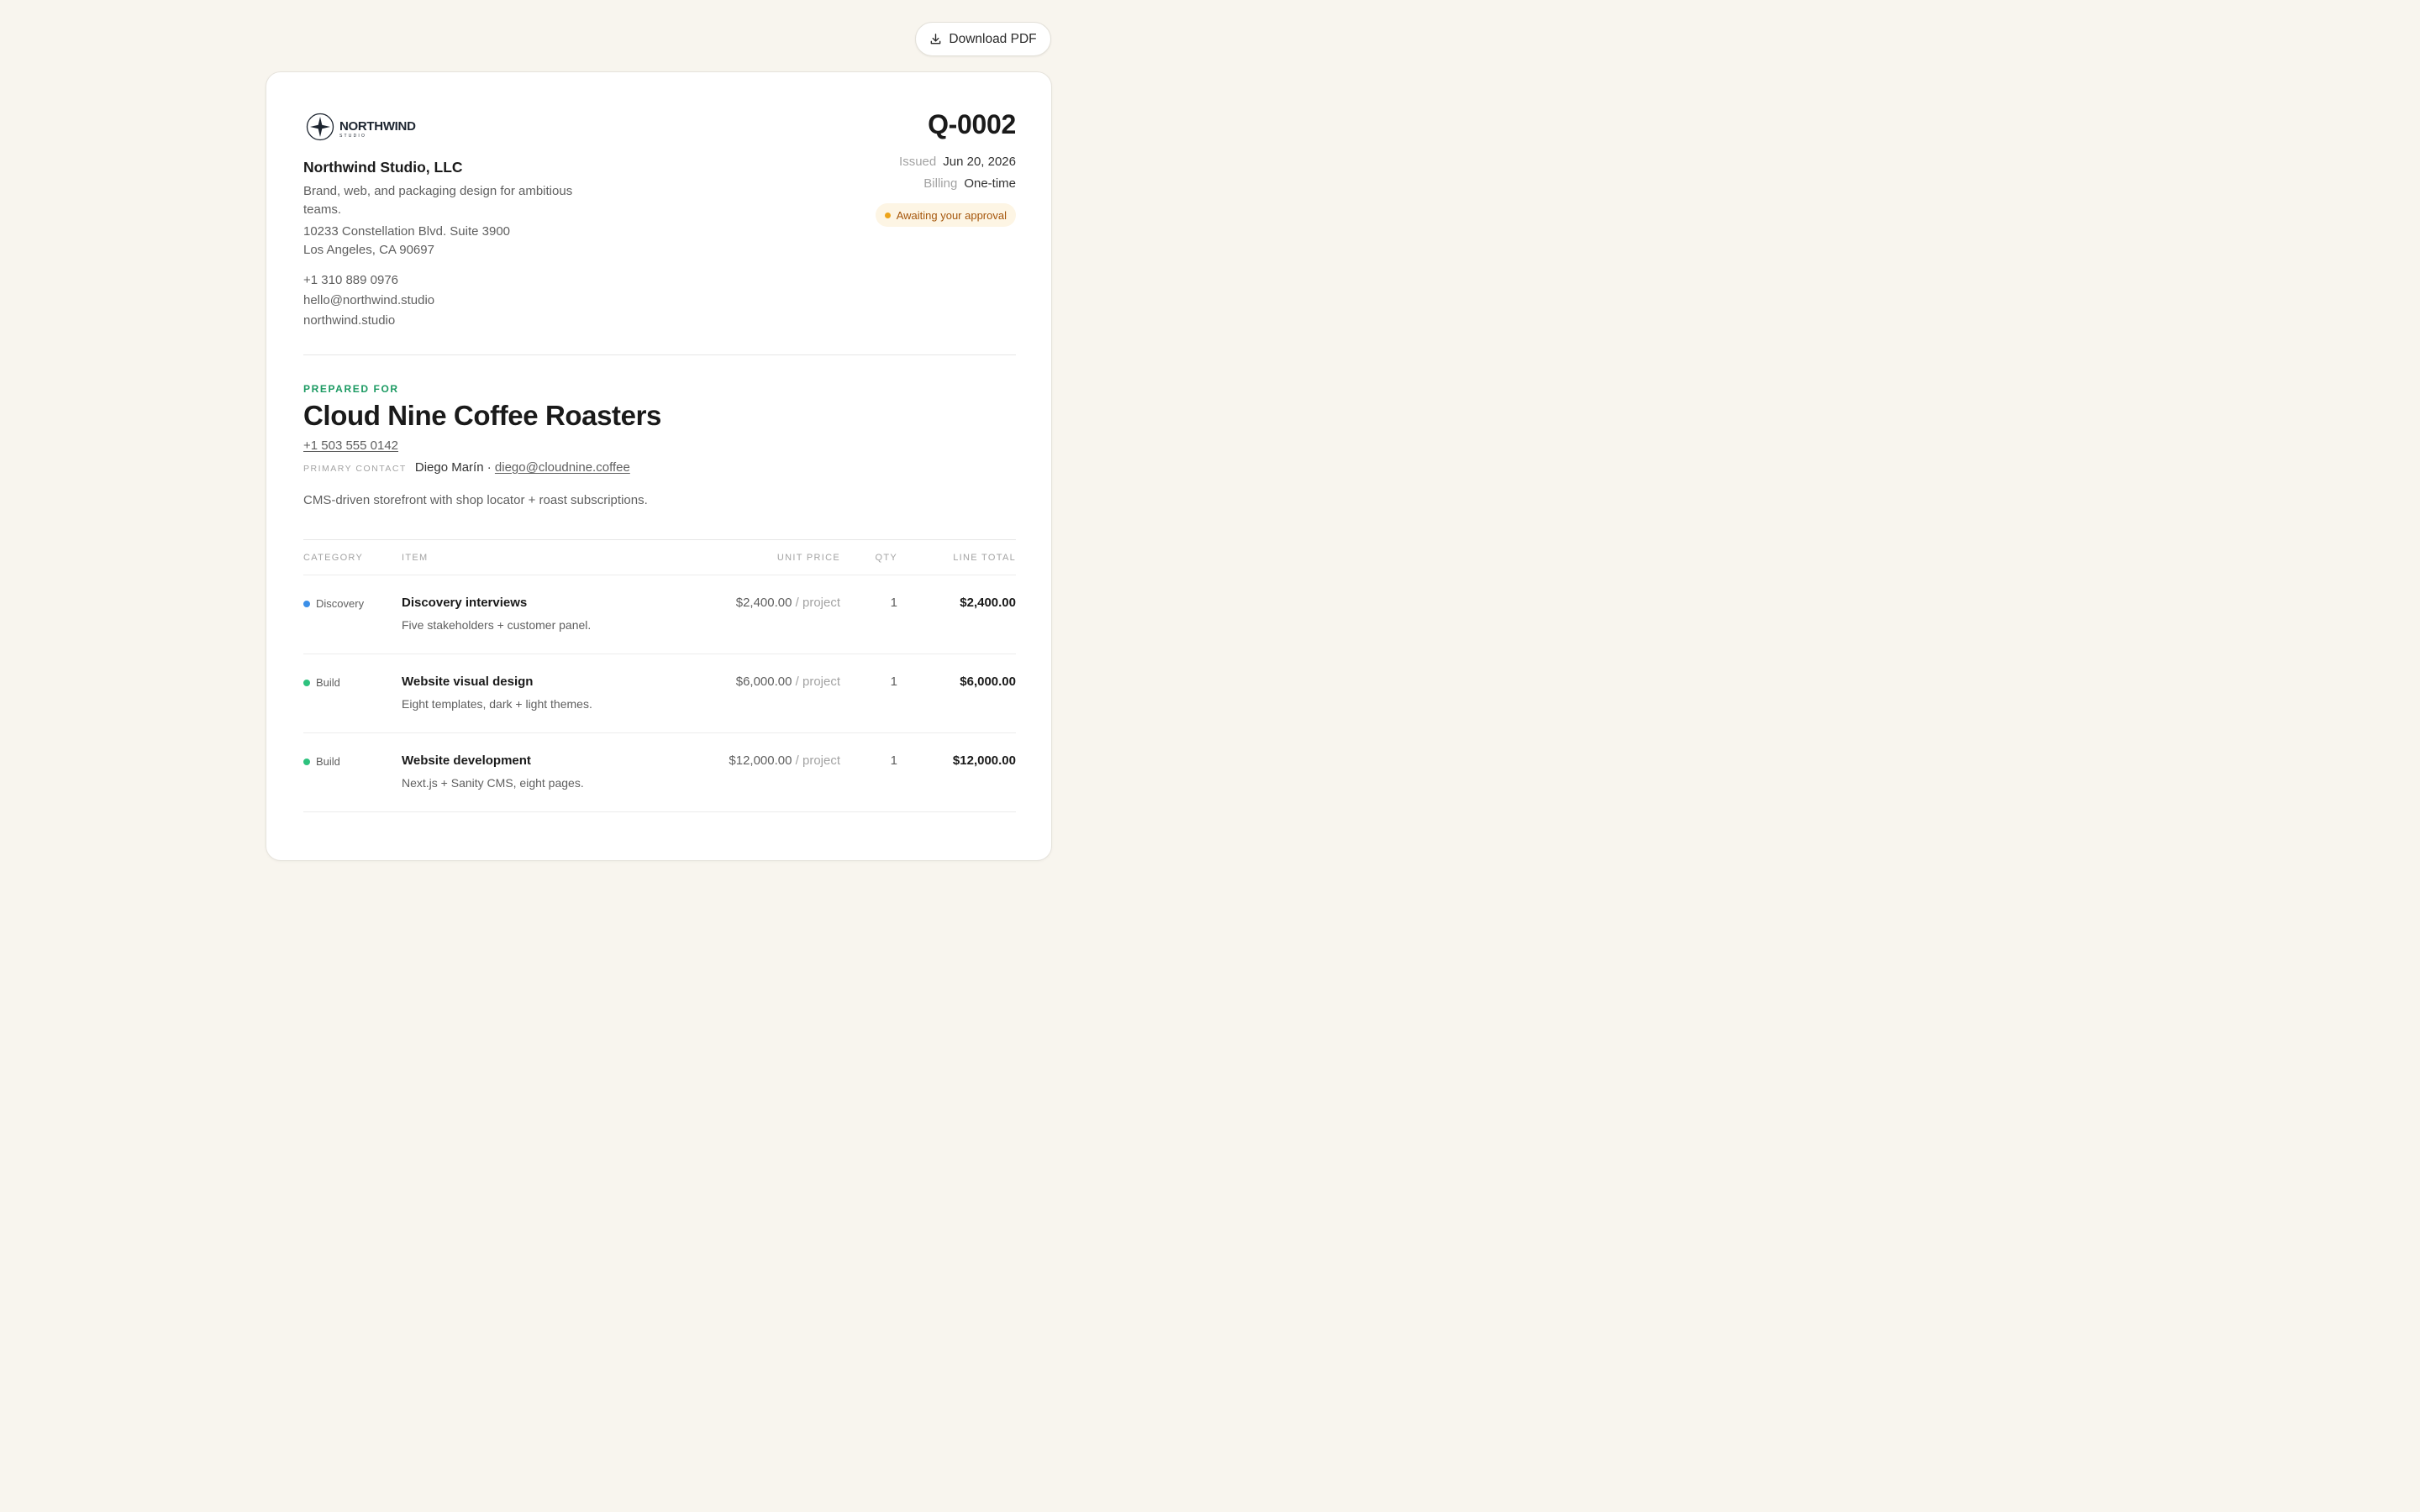 The height and width of the screenshot is (1512, 2420). I want to click on unit-price: $12,000.00 / project, so click(784, 760).